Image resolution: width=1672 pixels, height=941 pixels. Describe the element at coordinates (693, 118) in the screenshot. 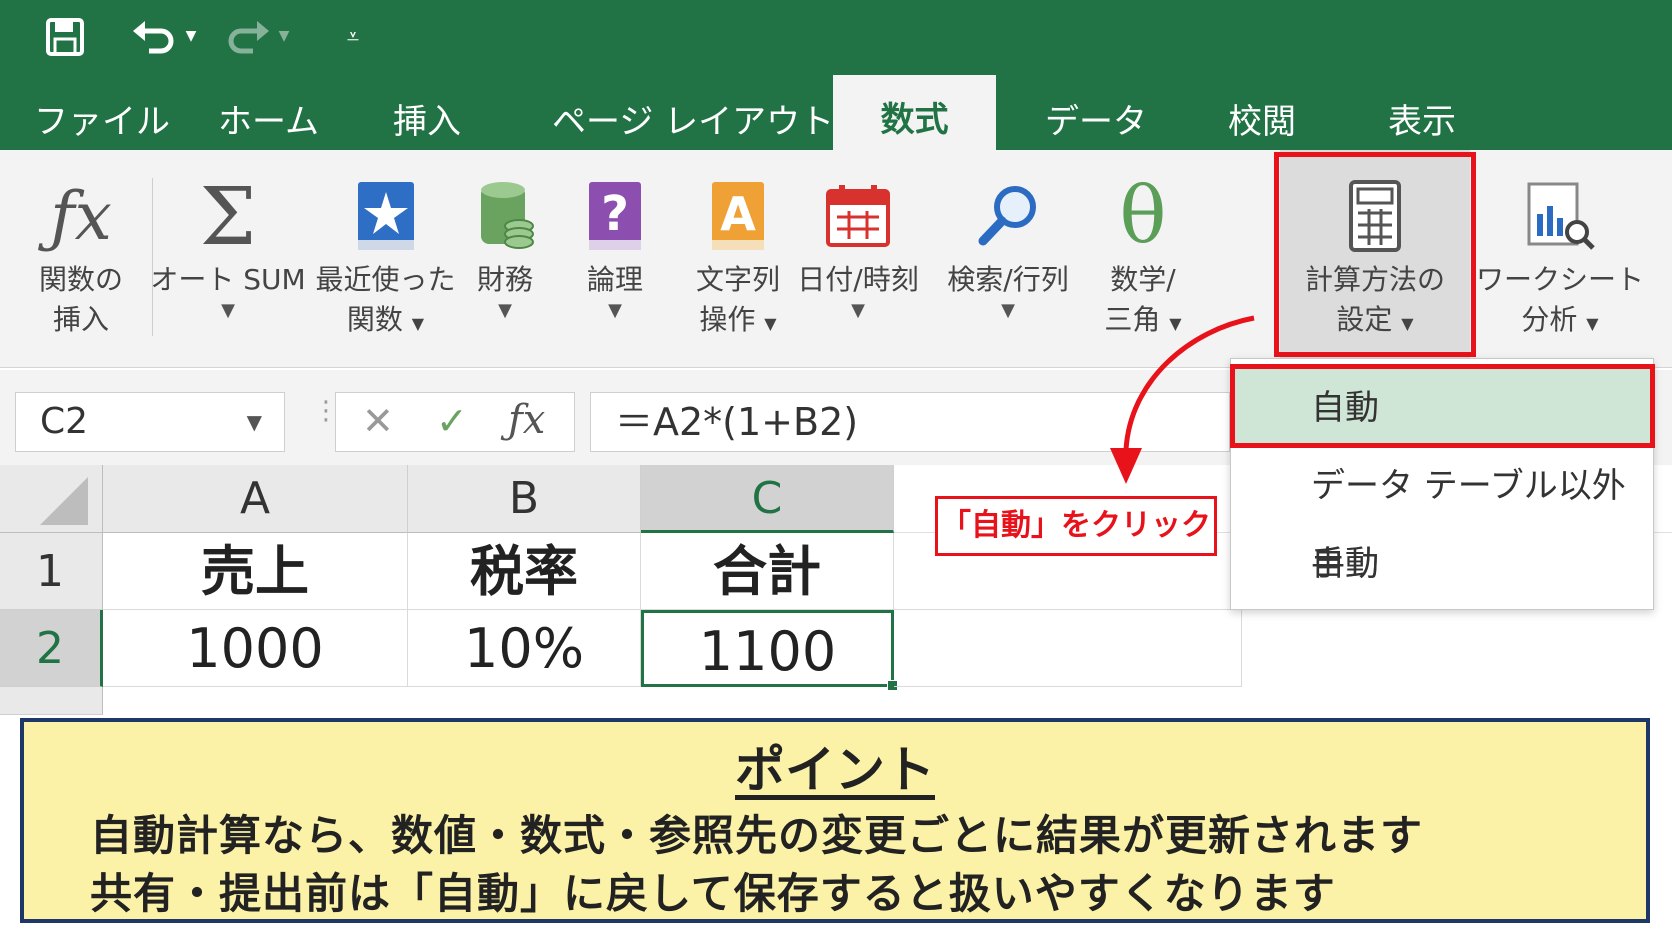

I see `tab-page-layout: ページ レイアウト` at that location.